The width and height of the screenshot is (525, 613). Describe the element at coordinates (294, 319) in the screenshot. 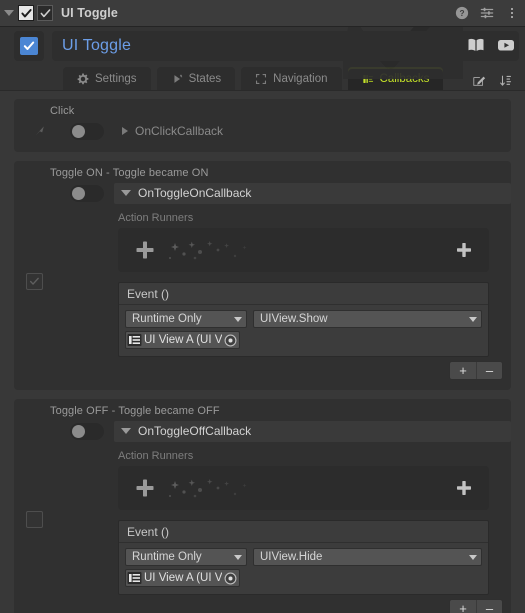

I see `toggle-on-event-method-value: UIView.Show` at that location.